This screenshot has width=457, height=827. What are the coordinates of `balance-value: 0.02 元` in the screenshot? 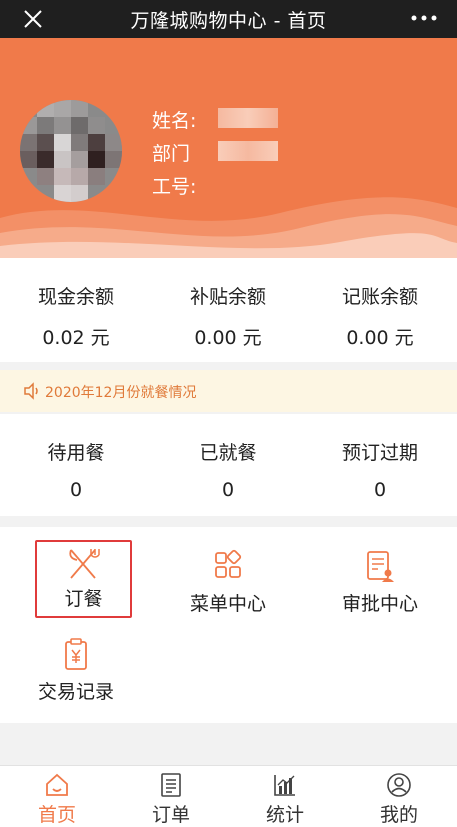 It's located at (76, 338).